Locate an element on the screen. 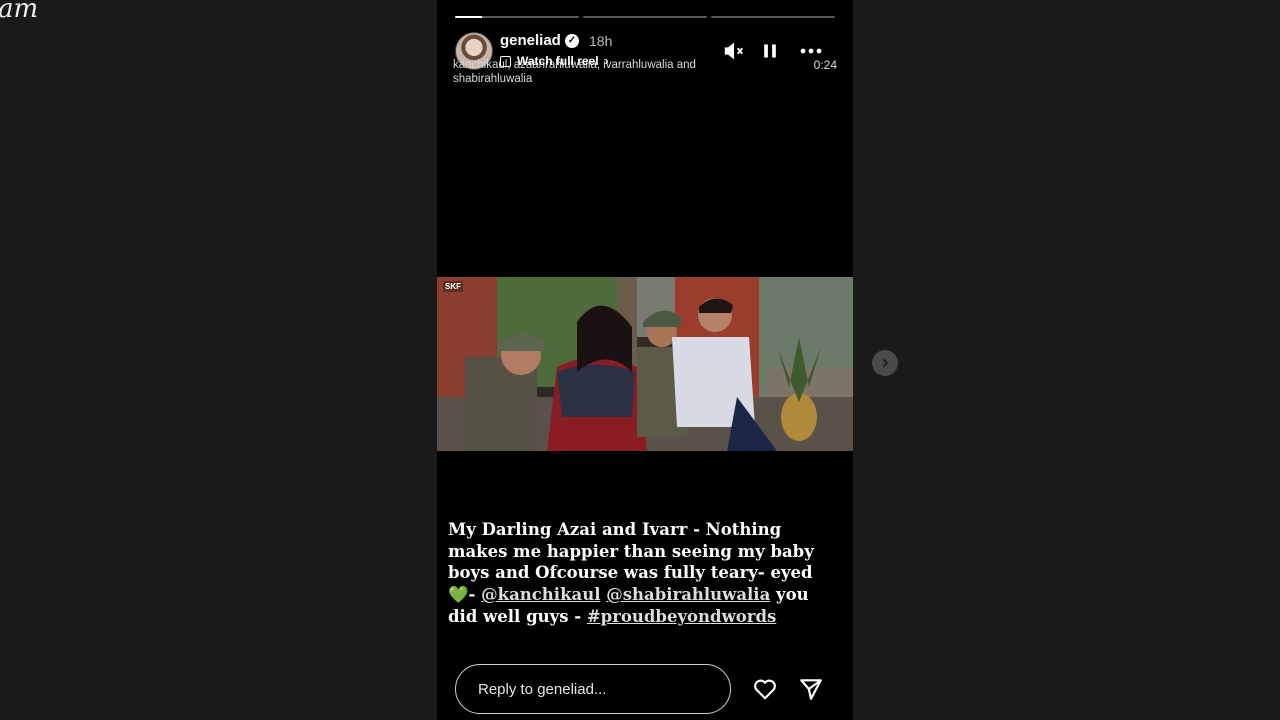  reply-input is located at coordinates (593, 689).